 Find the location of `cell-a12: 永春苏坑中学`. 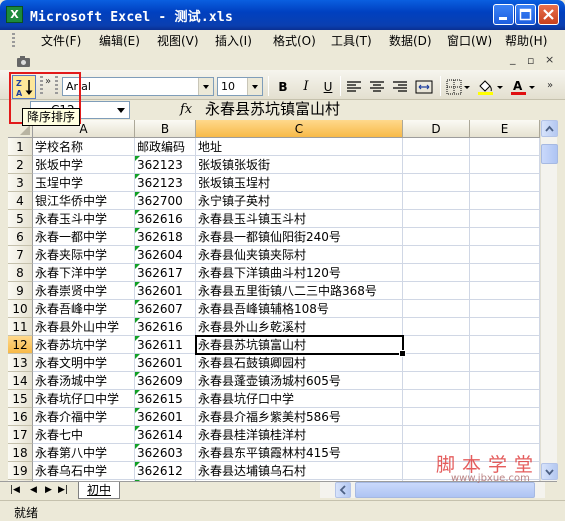

cell-a12: 永春苏坑中学 is located at coordinates (84, 345).